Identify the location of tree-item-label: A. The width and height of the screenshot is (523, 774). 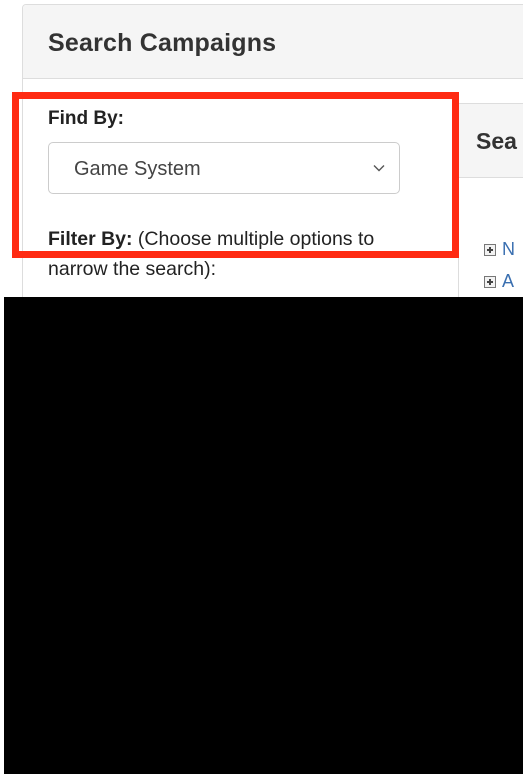
(508, 281).